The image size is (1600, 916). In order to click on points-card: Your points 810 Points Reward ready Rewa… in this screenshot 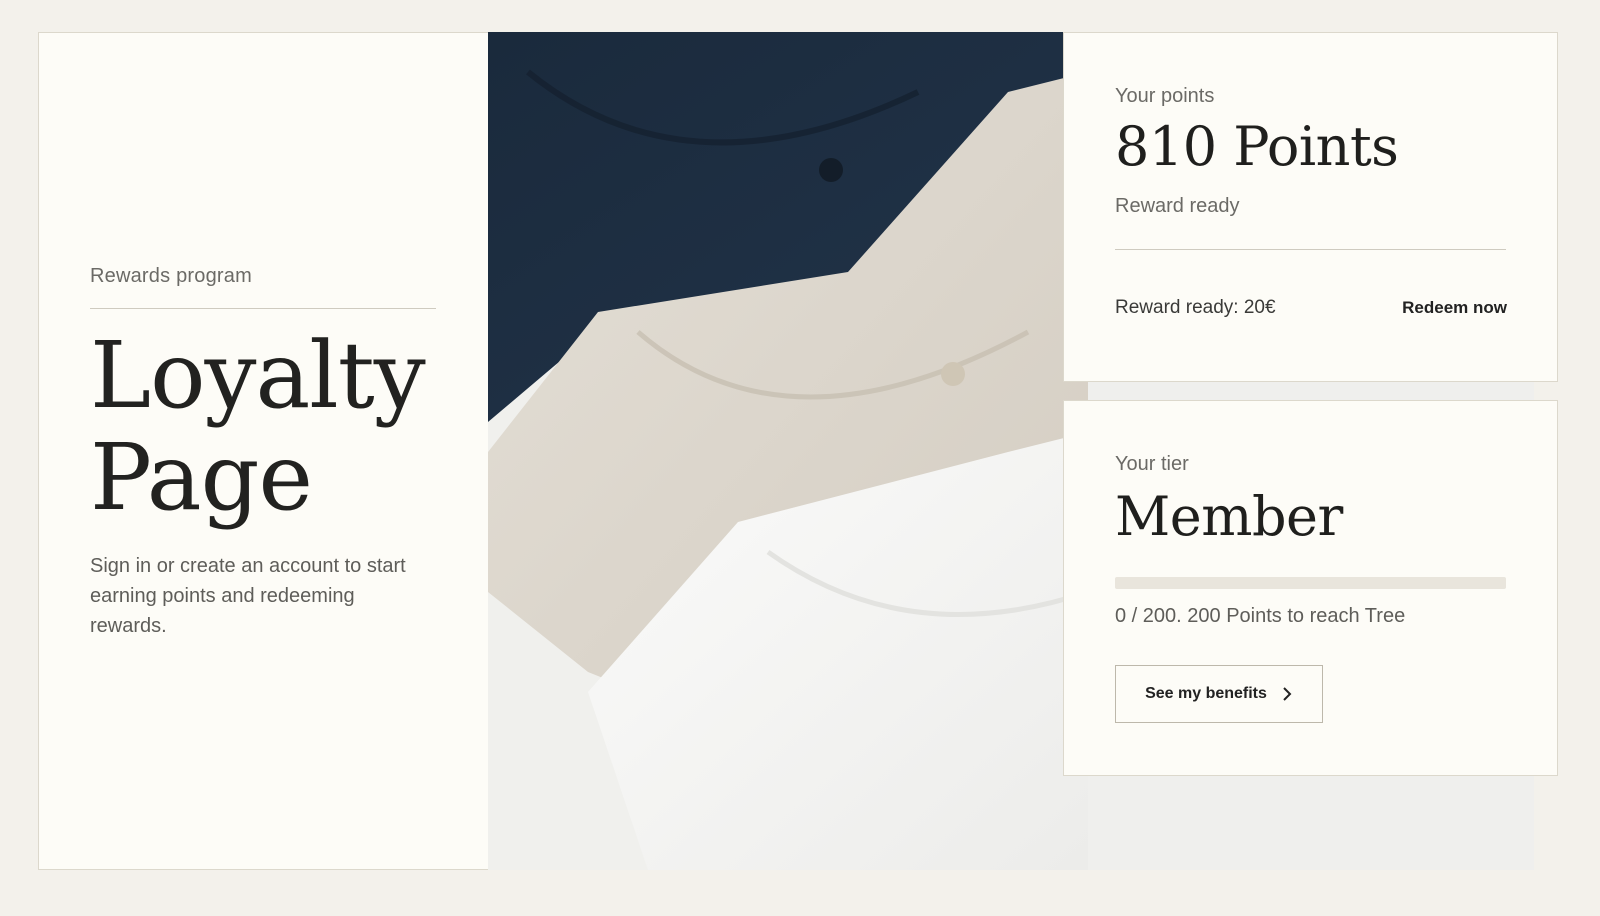, I will do `click(1310, 207)`.